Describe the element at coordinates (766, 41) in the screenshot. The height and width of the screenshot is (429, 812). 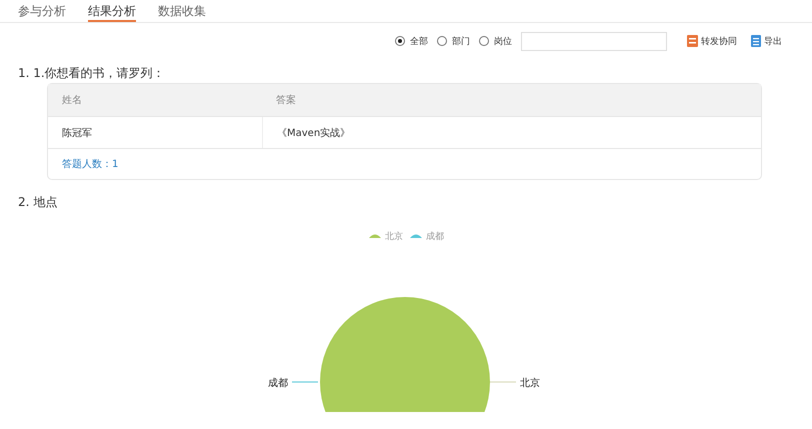
I see `action-link: 导出` at that location.